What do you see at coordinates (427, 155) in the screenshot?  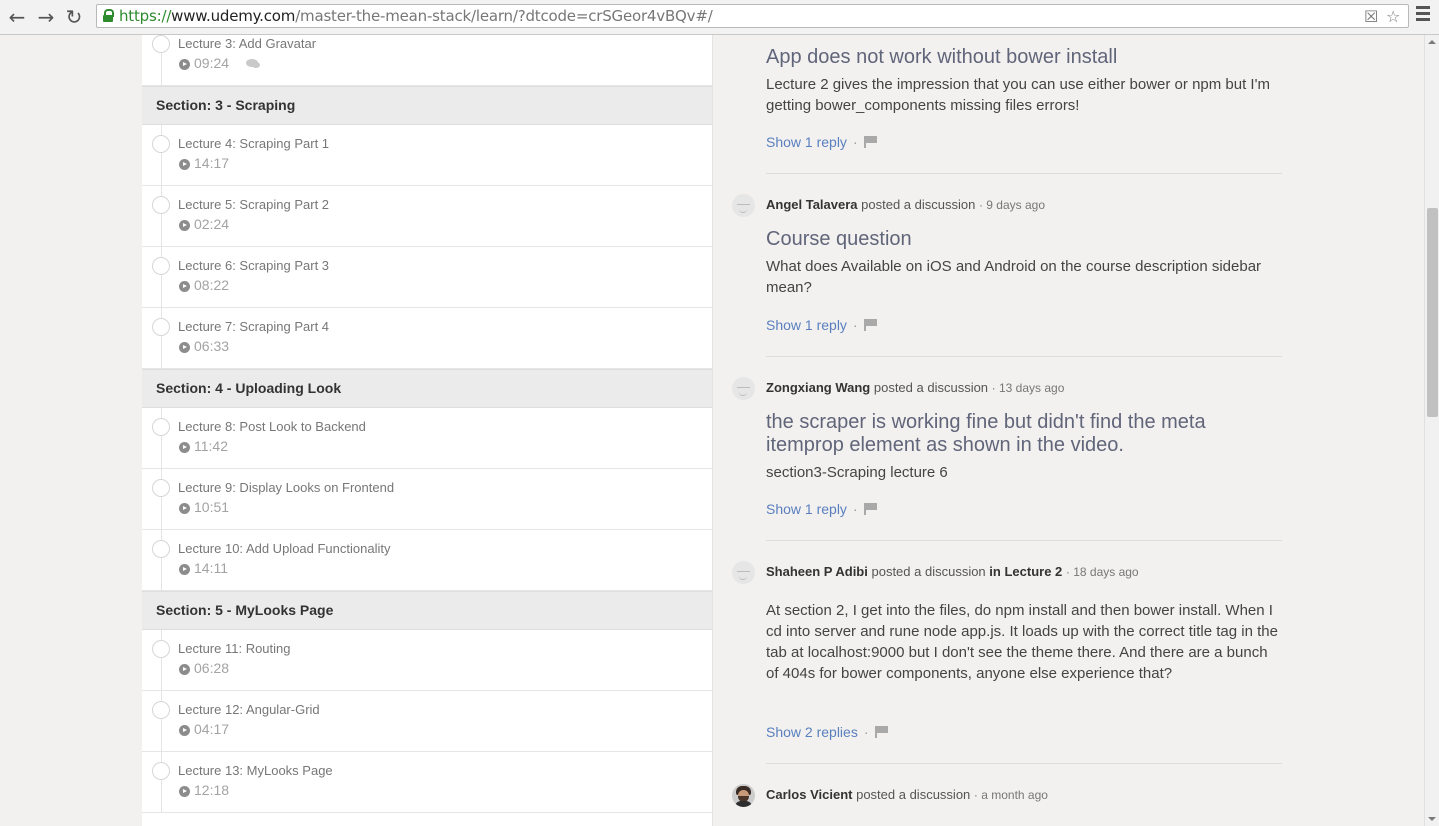 I see `lecture-item: Lecture 4: Scraping Part 1 14:17` at bounding box center [427, 155].